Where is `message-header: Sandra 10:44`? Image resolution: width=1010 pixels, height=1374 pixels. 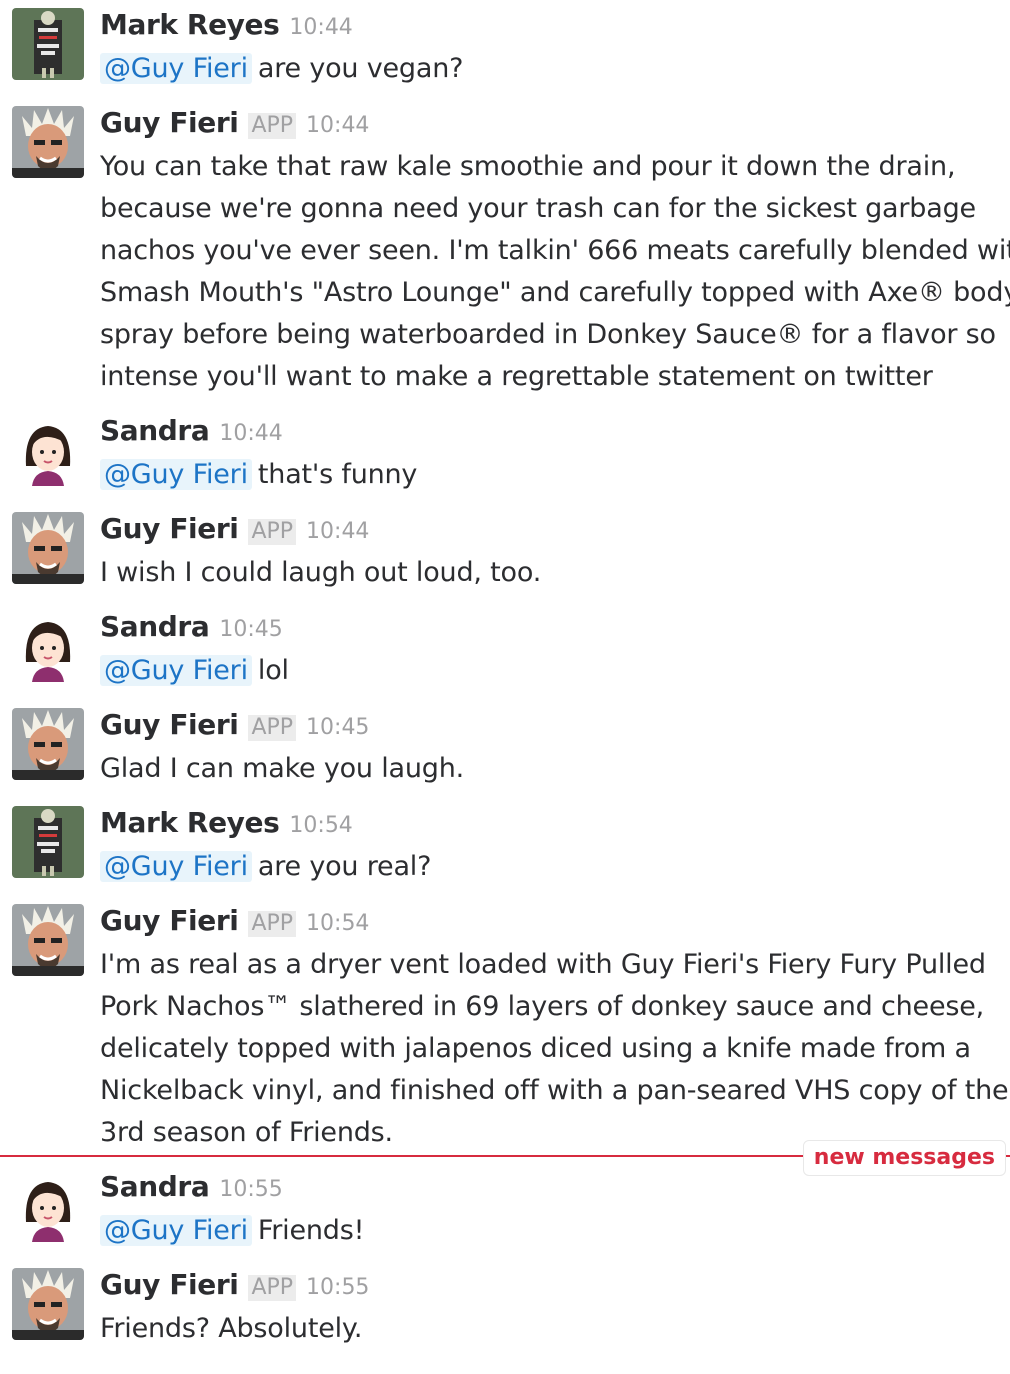 message-header: Sandra 10:44 is located at coordinates (191, 434).